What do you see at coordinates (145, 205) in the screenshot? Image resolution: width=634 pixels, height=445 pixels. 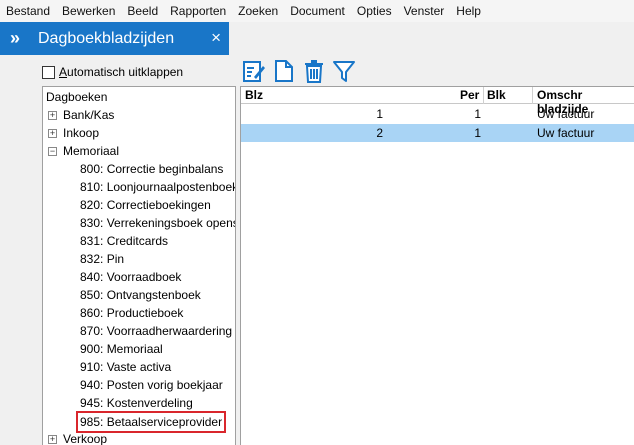 I see `tree-item: 820: Correctieboekingen` at bounding box center [145, 205].